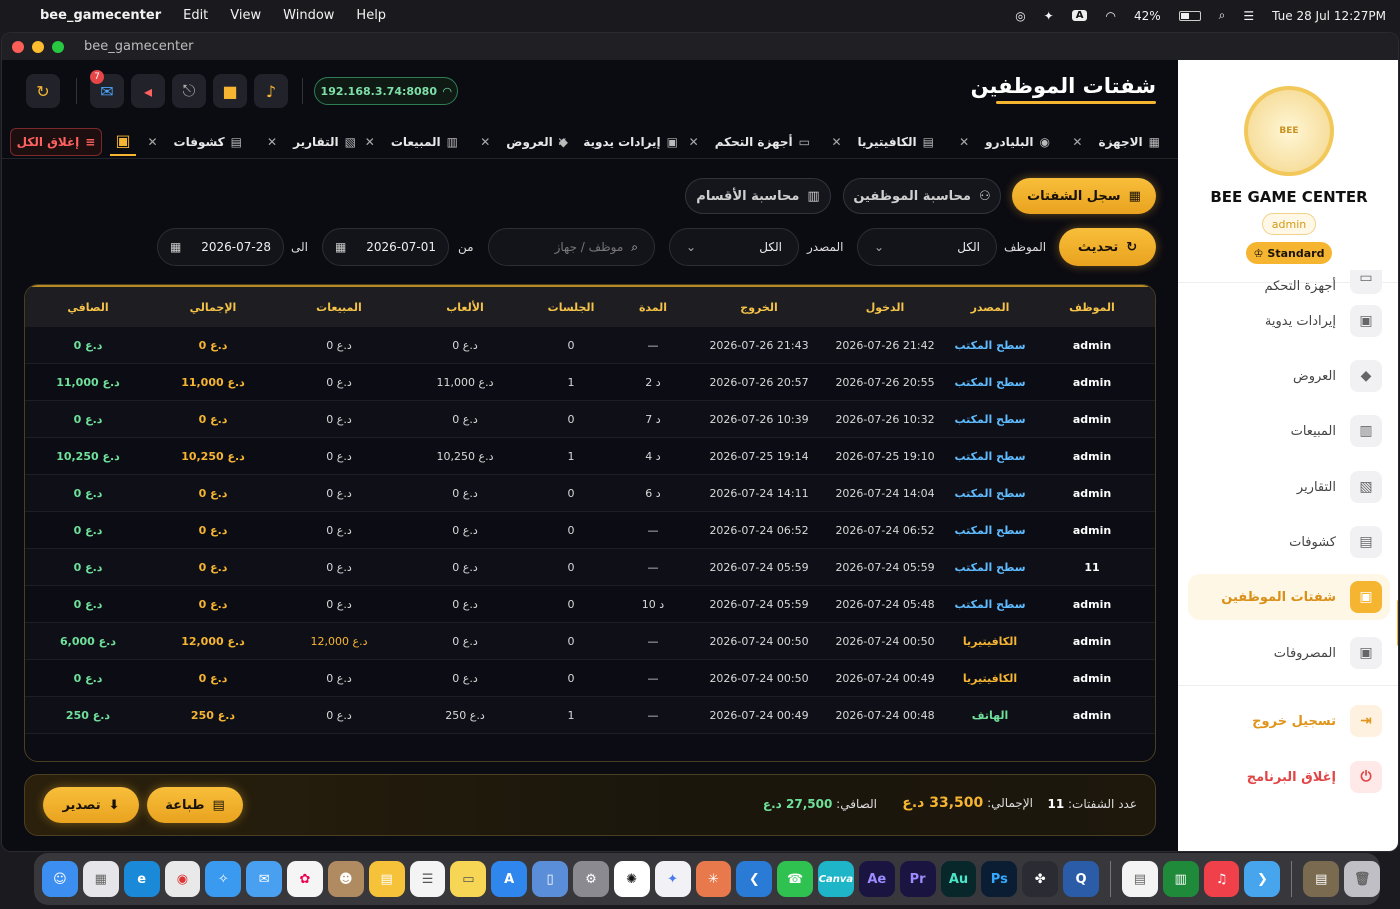  Describe the element at coordinates (182, 879) in the screenshot. I see `chrome-icon: ◉` at that location.